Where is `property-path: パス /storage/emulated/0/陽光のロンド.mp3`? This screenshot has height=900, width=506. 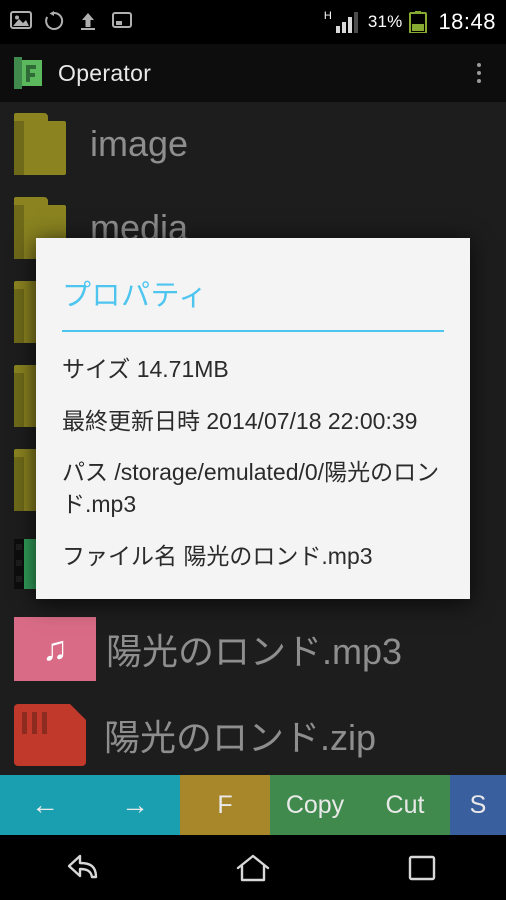 property-path: パス /storage/emulated/0/陽光のロンド.mp3 is located at coordinates (251, 488).